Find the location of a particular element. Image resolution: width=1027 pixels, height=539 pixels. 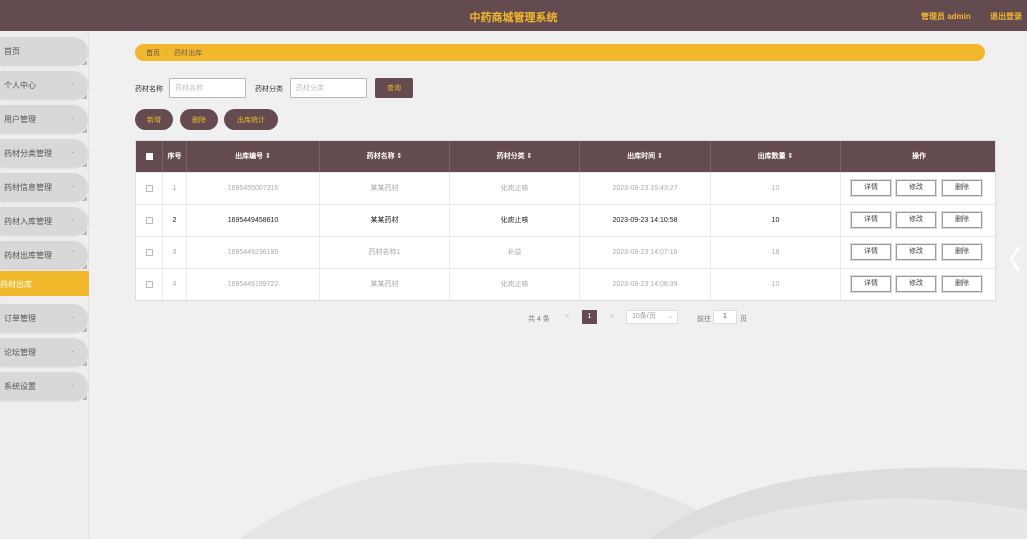

name-filter-input is located at coordinates (207, 88).